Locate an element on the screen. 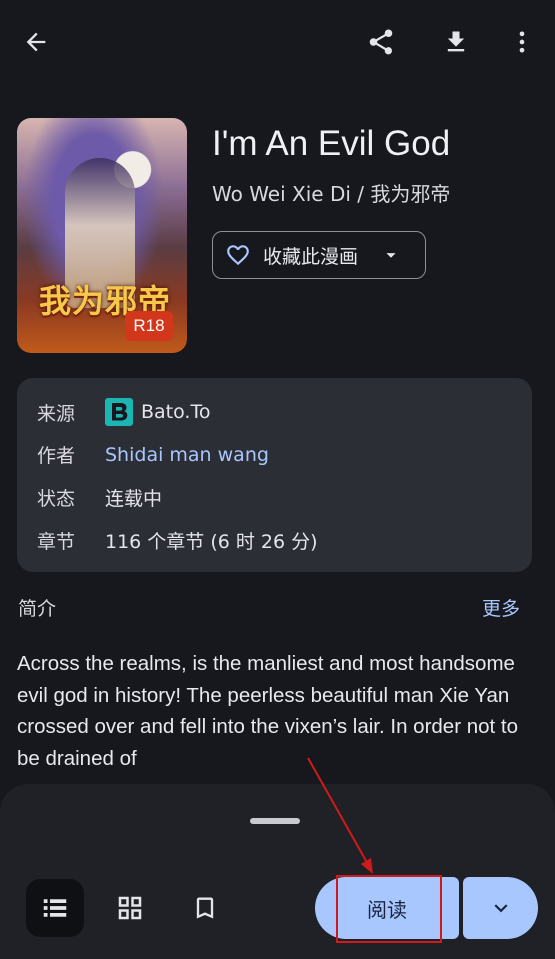 The width and height of the screenshot is (555, 959). top-app-bar is located at coordinates (277, 42).